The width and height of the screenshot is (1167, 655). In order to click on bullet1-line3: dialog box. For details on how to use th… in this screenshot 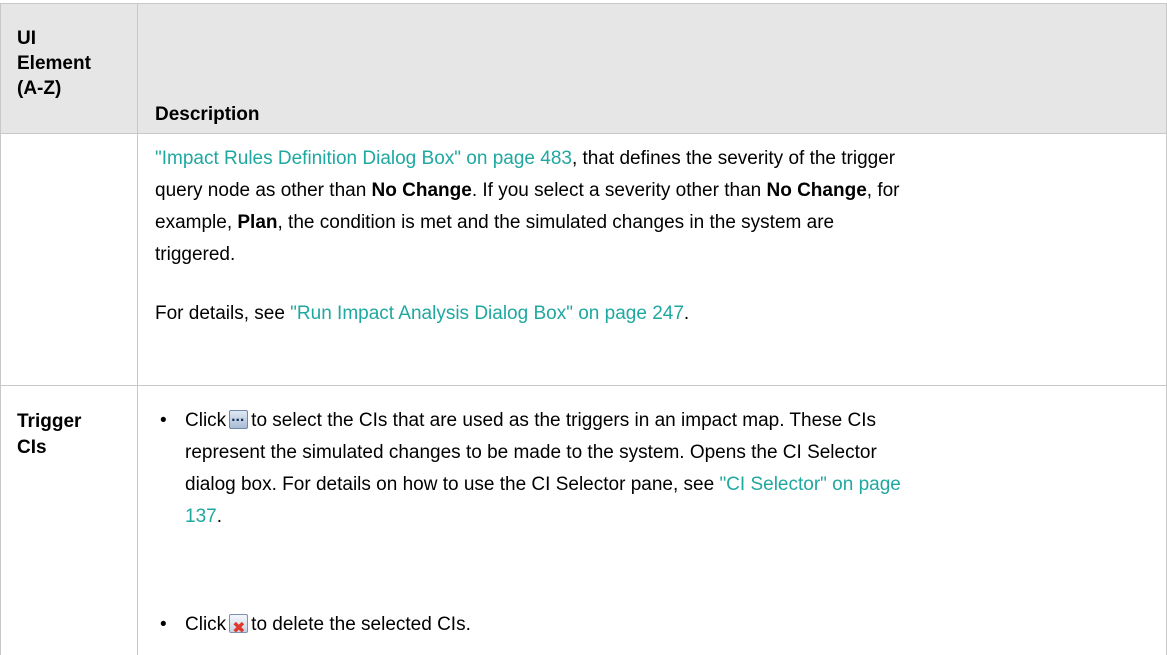, I will do `click(670, 485)`.